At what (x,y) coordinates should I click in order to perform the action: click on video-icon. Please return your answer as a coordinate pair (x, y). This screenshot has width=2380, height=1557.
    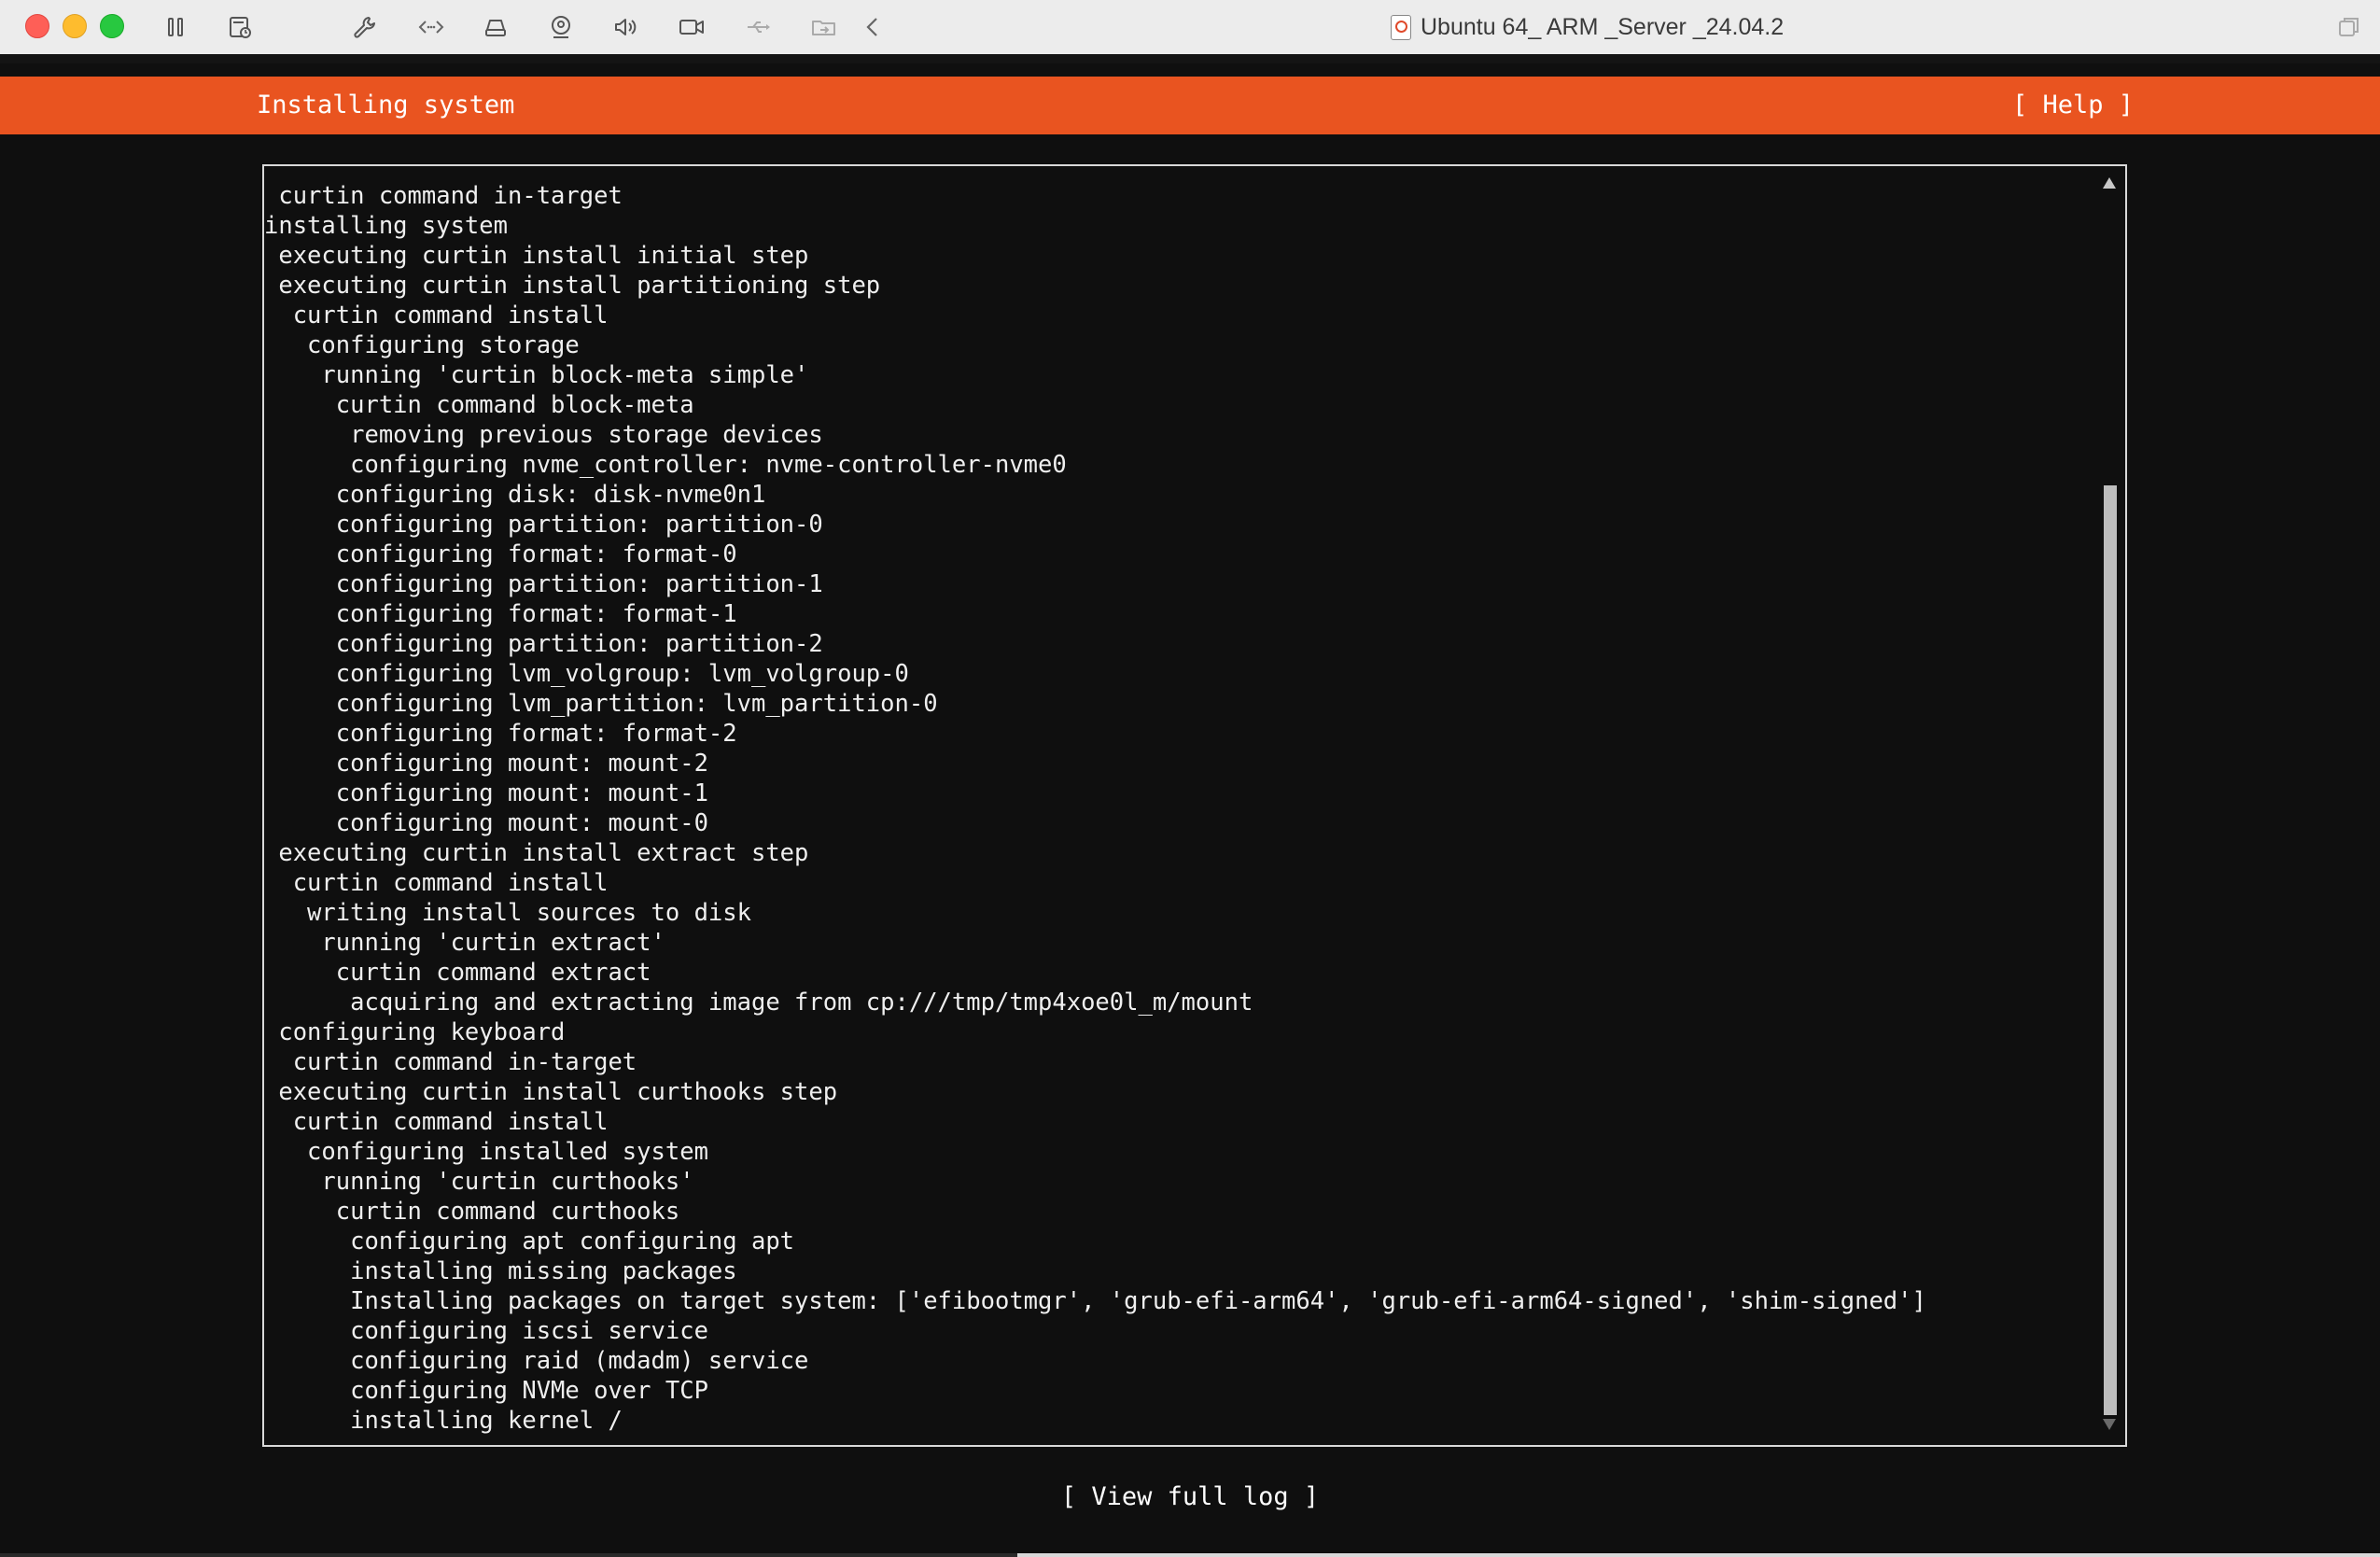
    Looking at the image, I should click on (691, 27).